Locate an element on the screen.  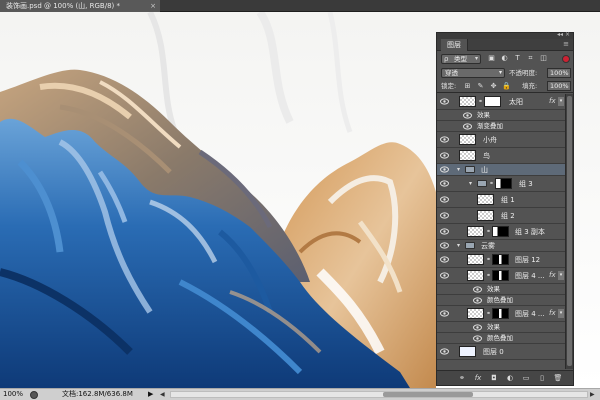
adjustment-layer-icon: ◐ is located at coordinates (510, 378).